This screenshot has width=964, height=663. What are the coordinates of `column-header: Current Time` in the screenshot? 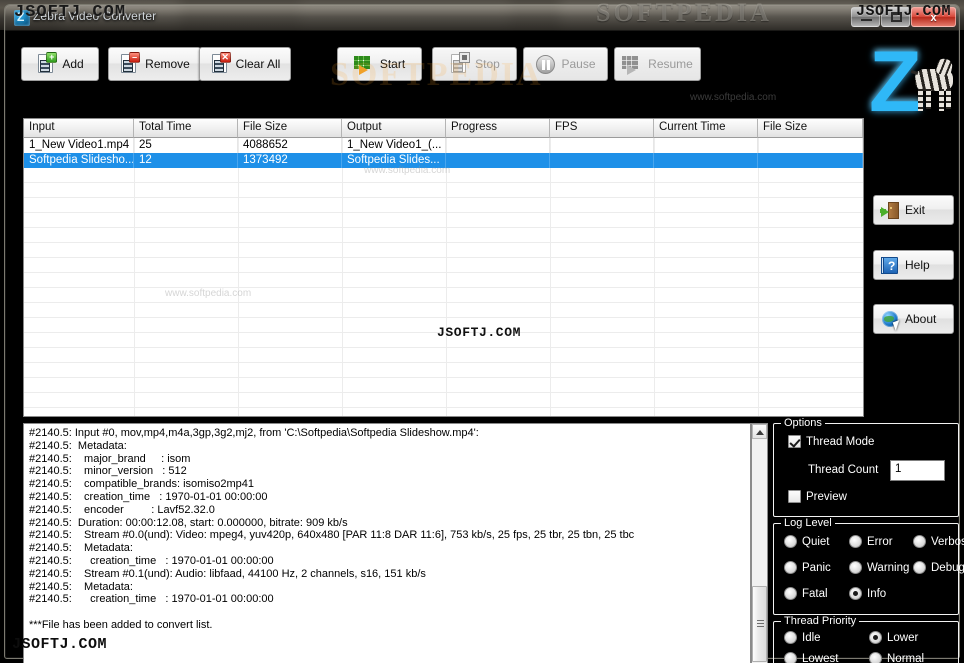 It's located at (706, 128).